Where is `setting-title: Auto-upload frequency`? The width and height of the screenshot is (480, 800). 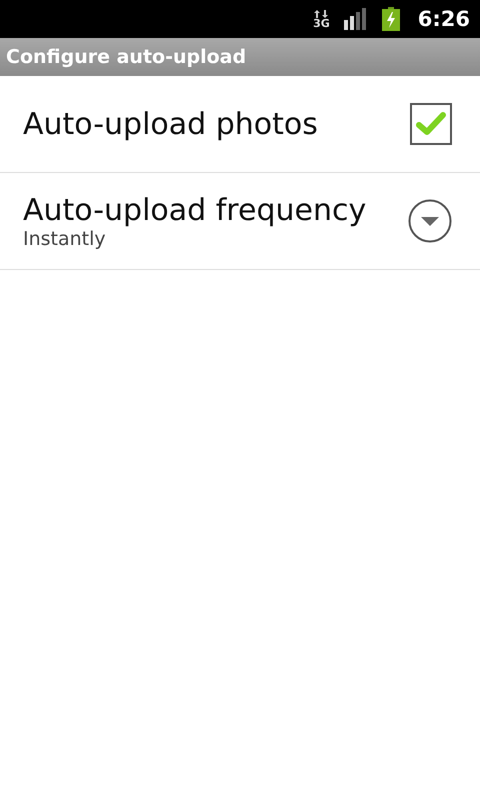
setting-title: Auto-upload frequency is located at coordinates (194, 210).